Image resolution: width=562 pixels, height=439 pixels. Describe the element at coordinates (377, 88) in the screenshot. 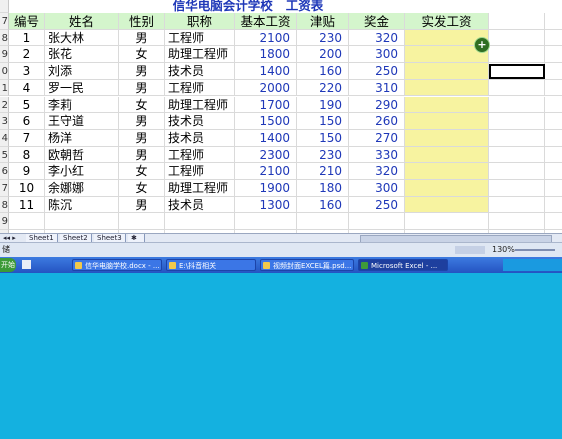

I see `table-cell: 310` at that location.